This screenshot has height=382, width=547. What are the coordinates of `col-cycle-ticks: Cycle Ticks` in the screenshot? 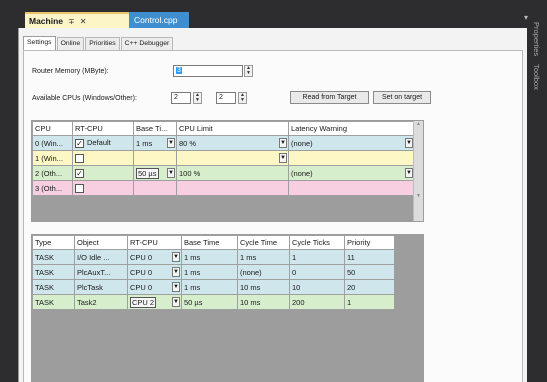 It's located at (317, 242).